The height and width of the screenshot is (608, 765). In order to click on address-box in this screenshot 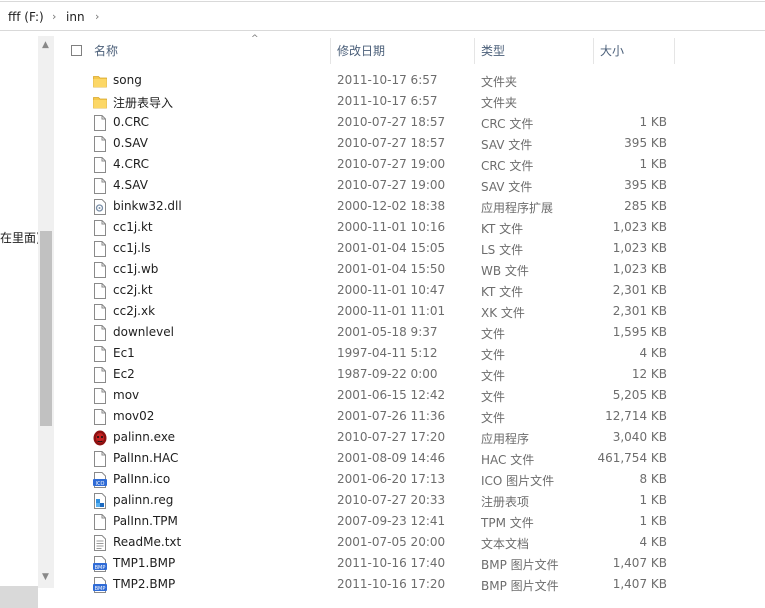, I will do `click(382, 16)`.